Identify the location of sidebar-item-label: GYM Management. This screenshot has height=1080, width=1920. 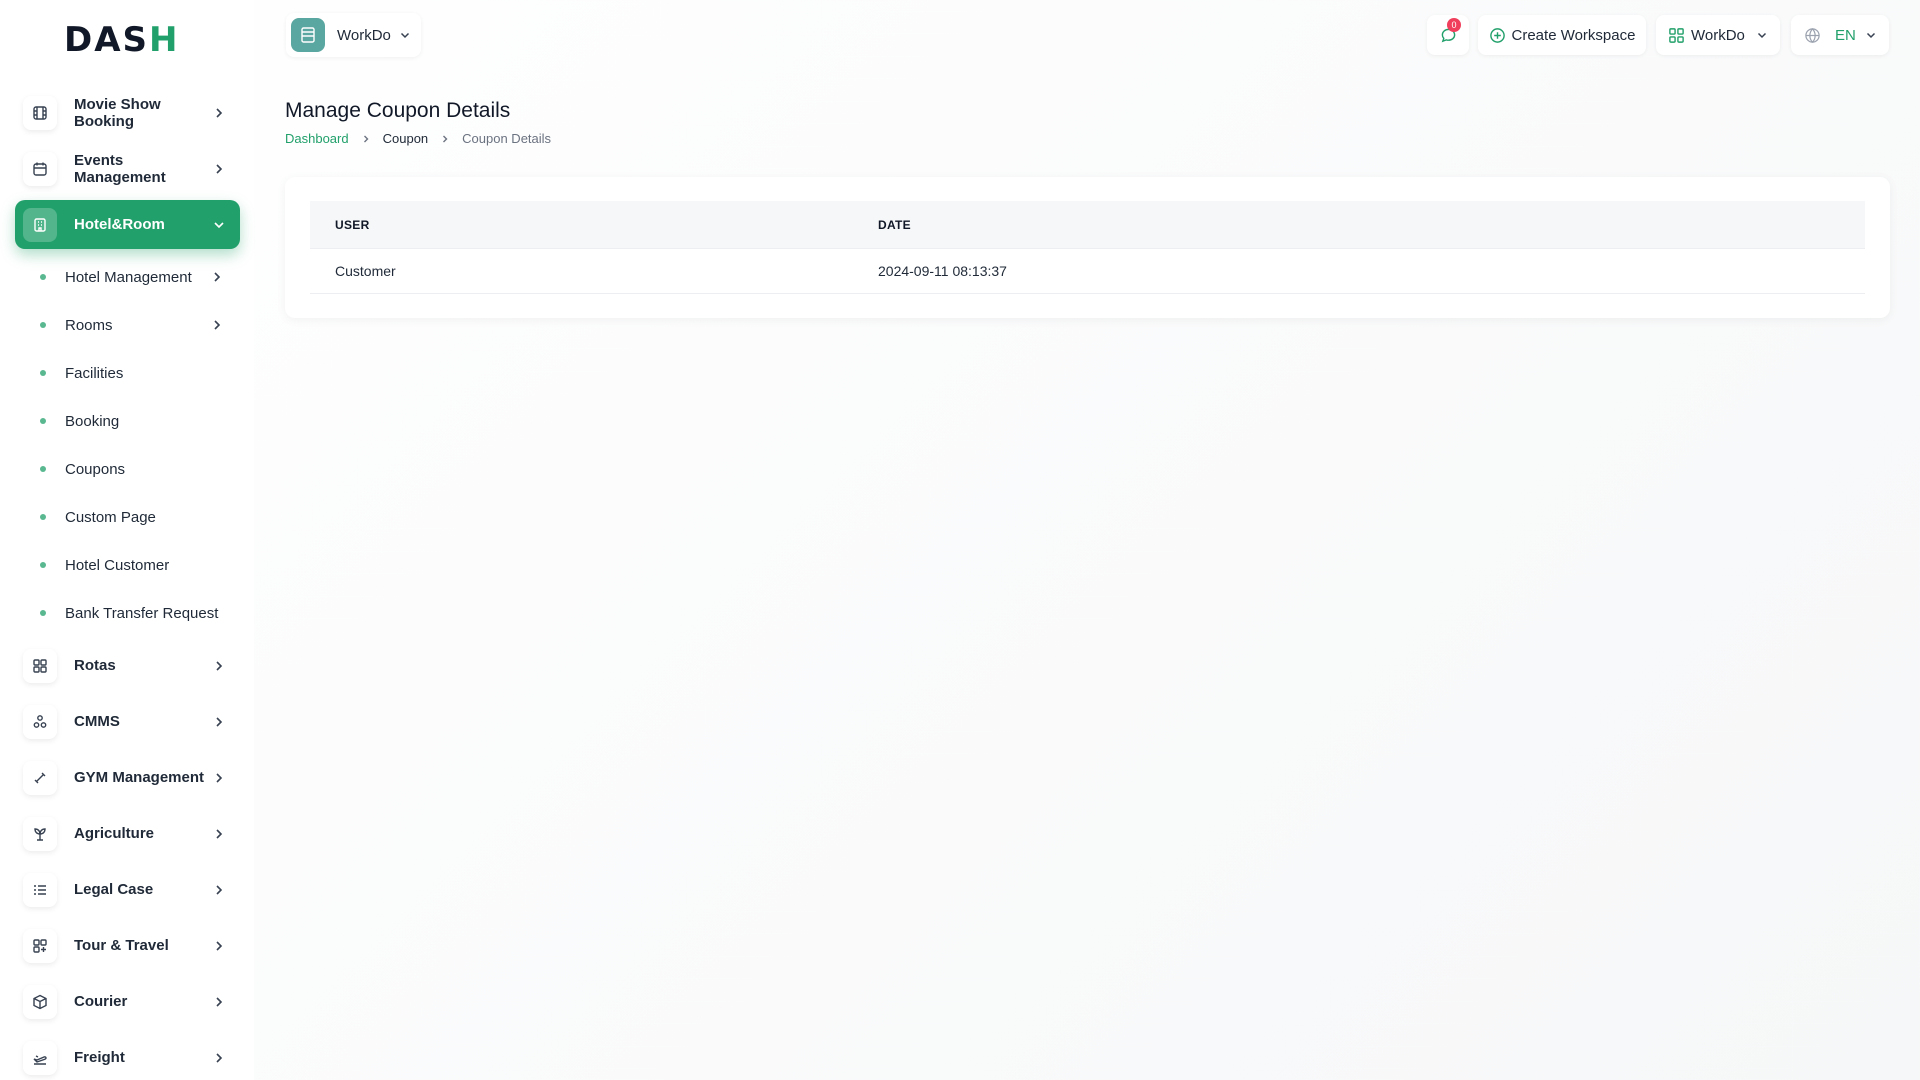
(139, 777).